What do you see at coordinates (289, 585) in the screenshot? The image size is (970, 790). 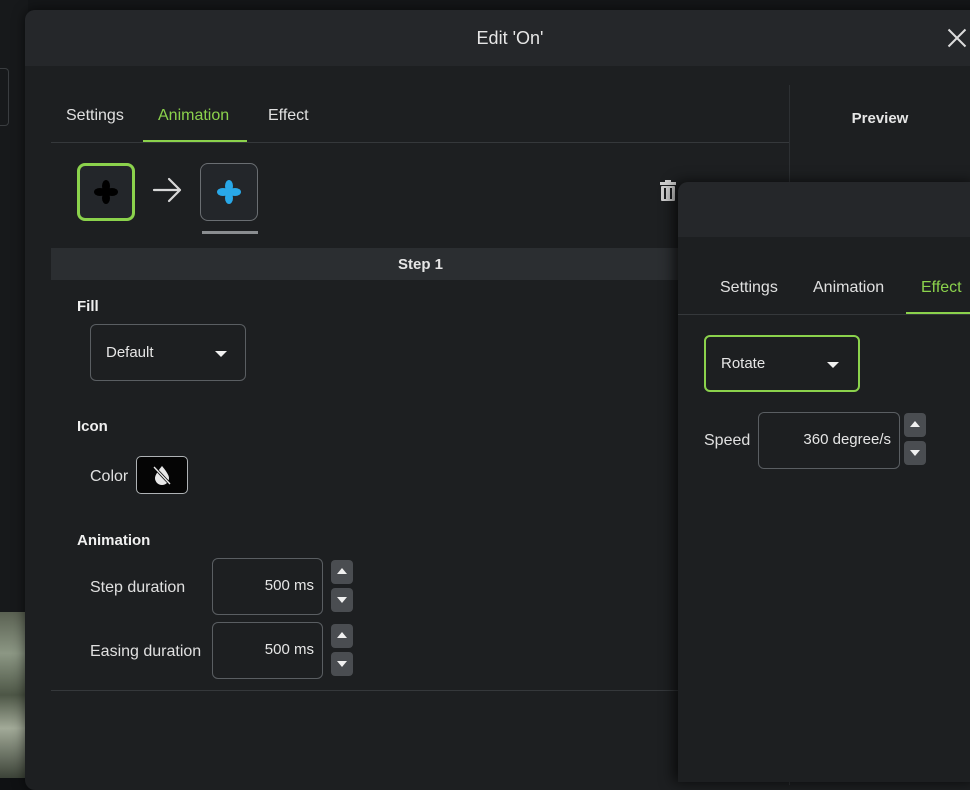 I see `step-duration-value: 500 ms` at bounding box center [289, 585].